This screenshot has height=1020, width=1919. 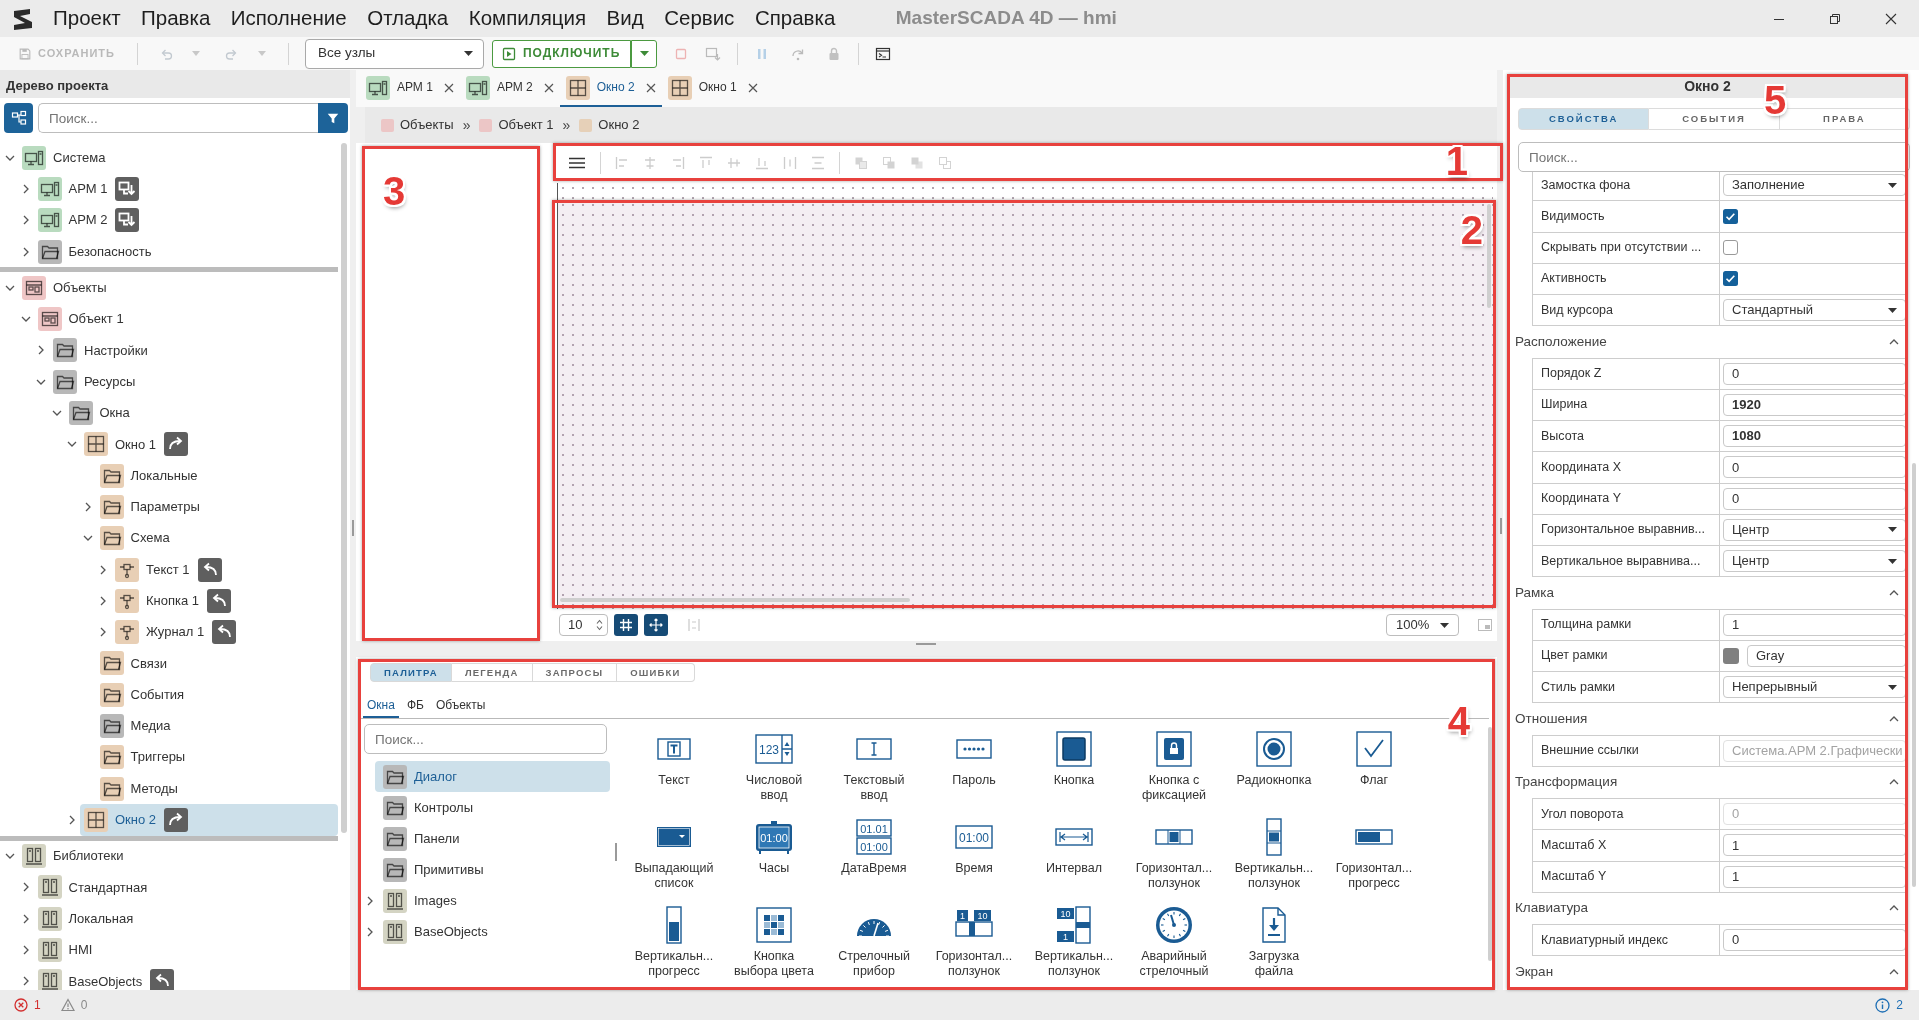 I want to click on palette-item: Текстовый ввод, so click(x=874, y=772).